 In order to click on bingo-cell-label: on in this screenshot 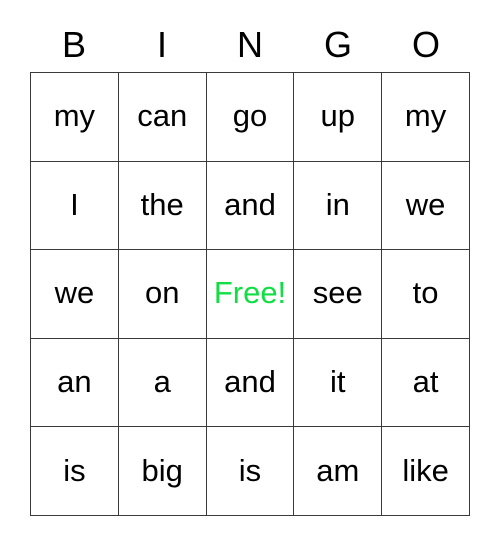, I will do `click(162, 293)`.